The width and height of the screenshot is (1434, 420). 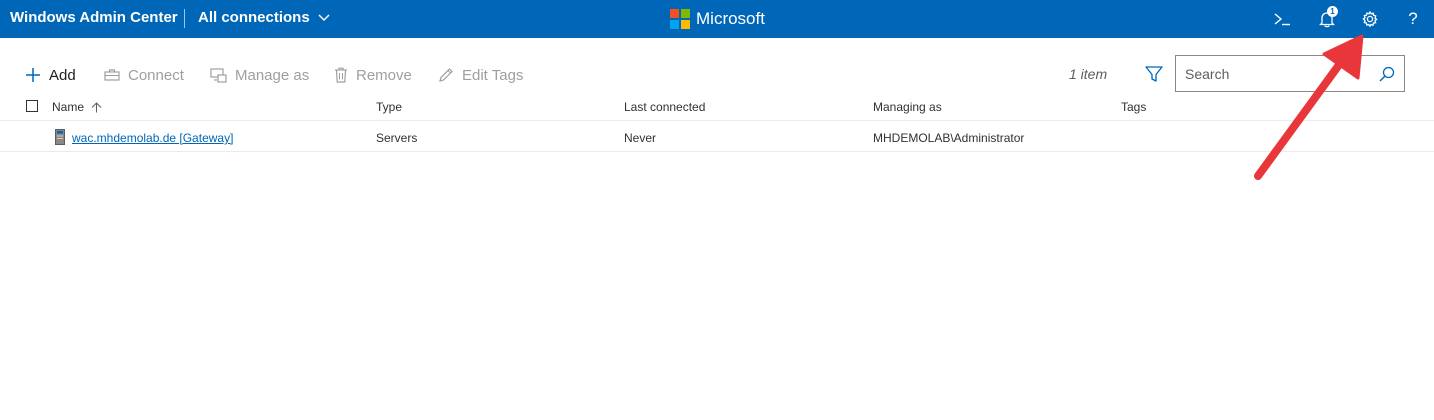 What do you see at coordinates (493, 75) in the screenshot?
I see `edit-tags-label: Edit Tags` at bounding box center [493, 75].